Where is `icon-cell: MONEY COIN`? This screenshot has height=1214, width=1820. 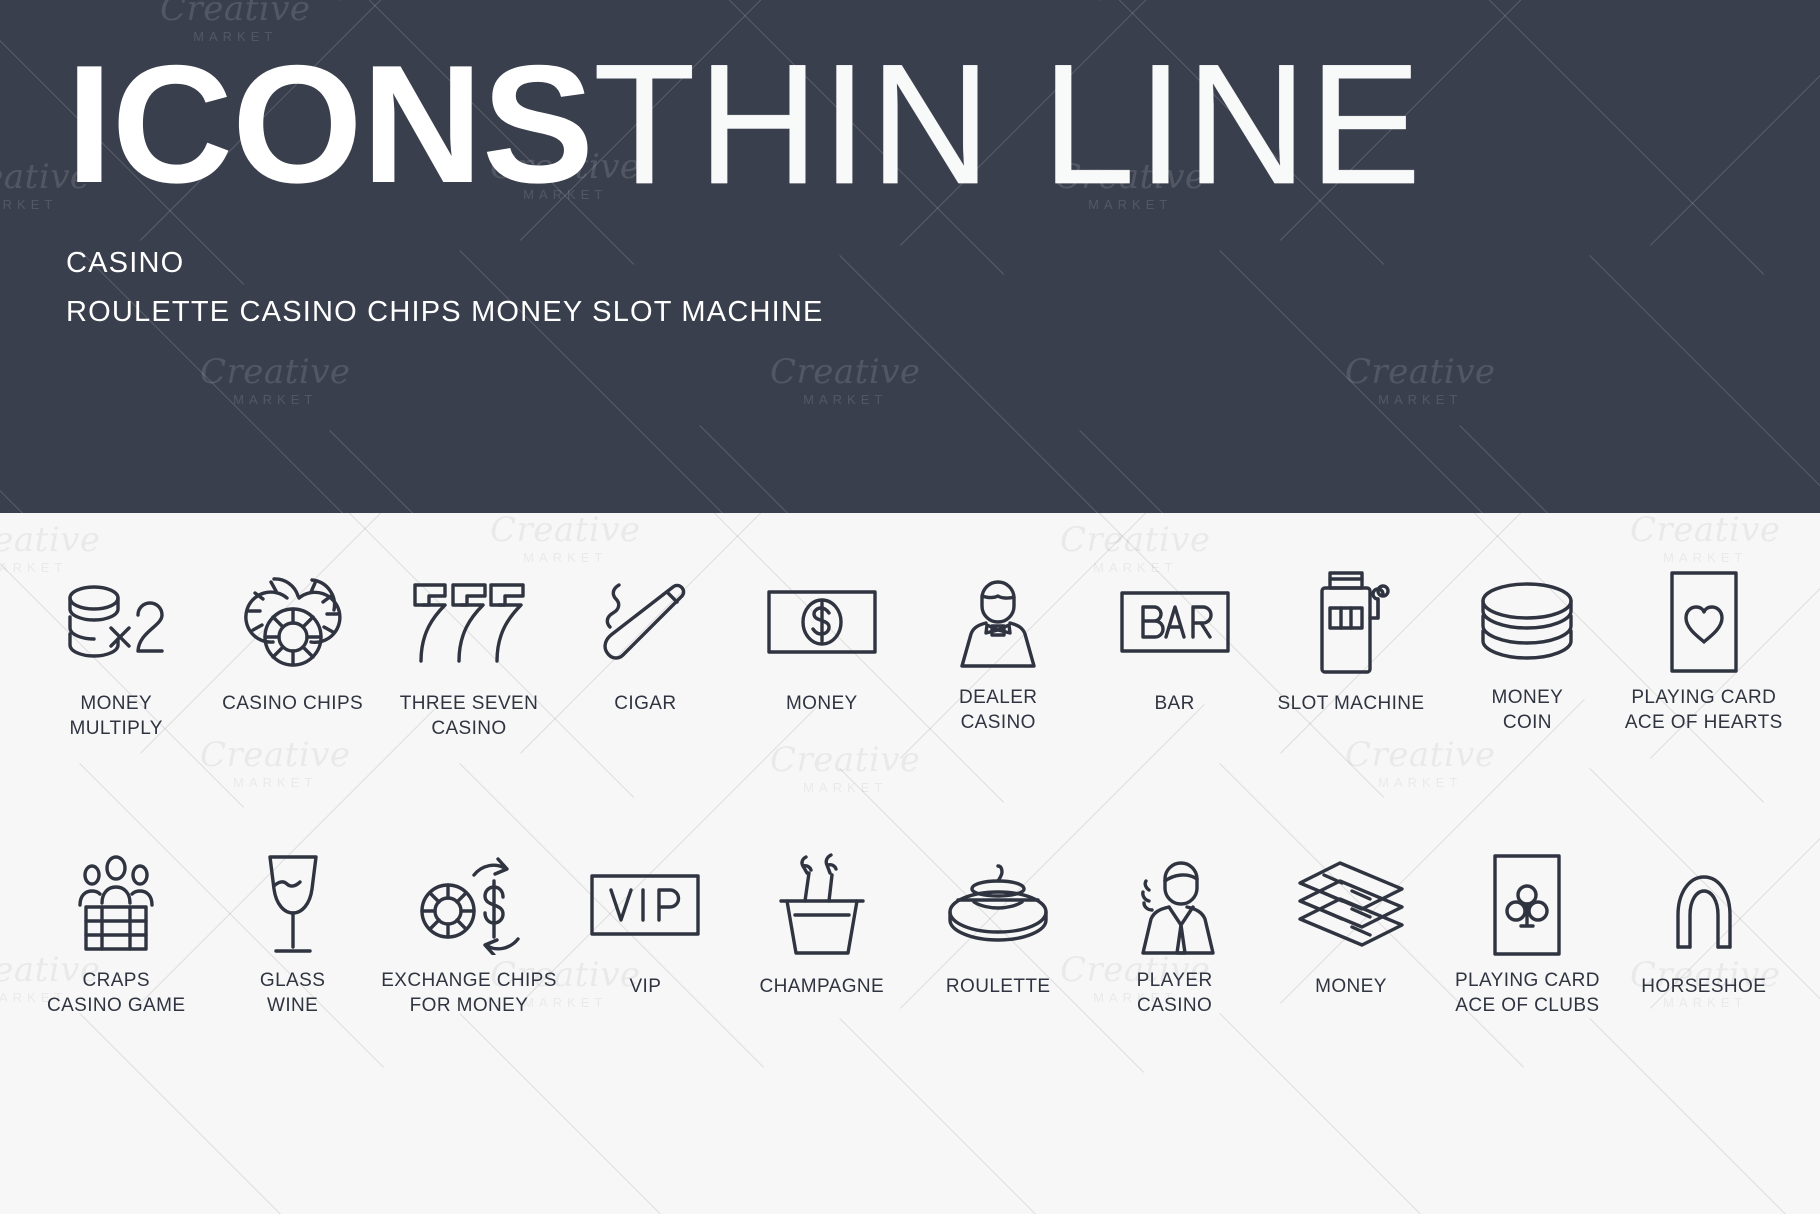 icon-cell: MONEY COIN is located at coordinates (1527, 669).